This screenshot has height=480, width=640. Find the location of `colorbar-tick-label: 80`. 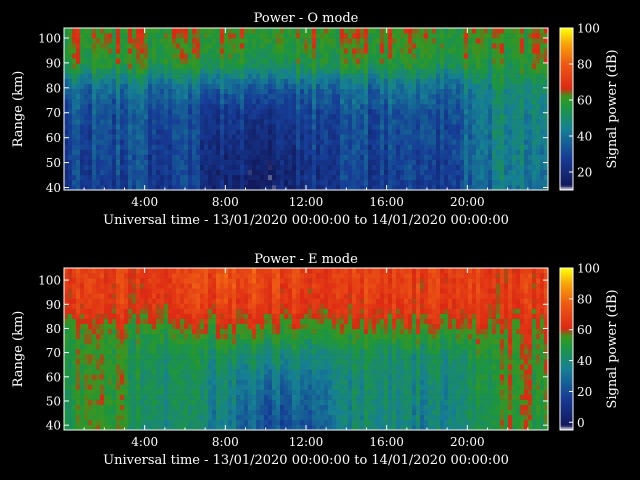

colorbar-tick-label: 80 is located at coordinates (584, 65).